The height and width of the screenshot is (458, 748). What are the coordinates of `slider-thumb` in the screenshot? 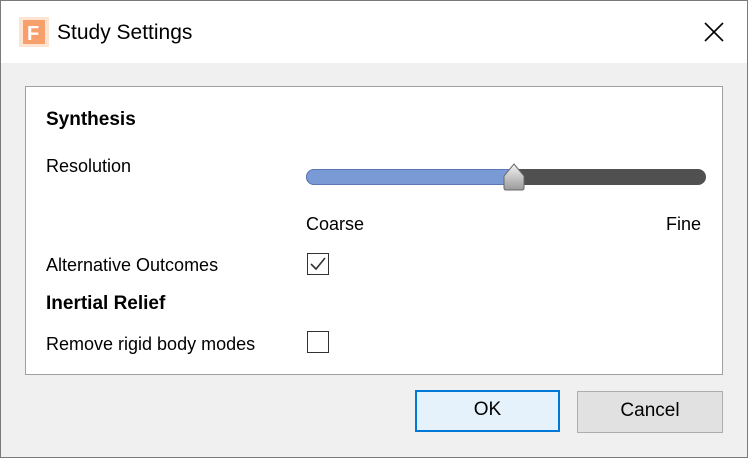 It's located at (514, 177).